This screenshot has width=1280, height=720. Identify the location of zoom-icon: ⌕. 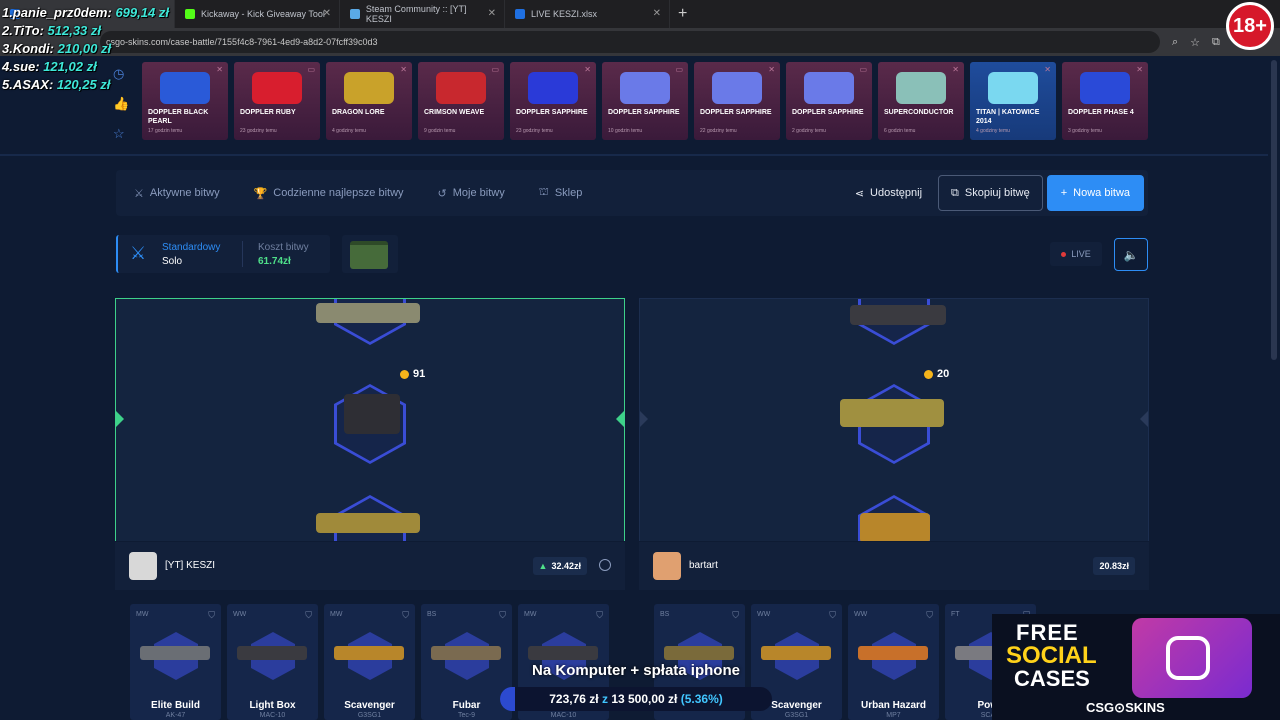
(1175, 42).